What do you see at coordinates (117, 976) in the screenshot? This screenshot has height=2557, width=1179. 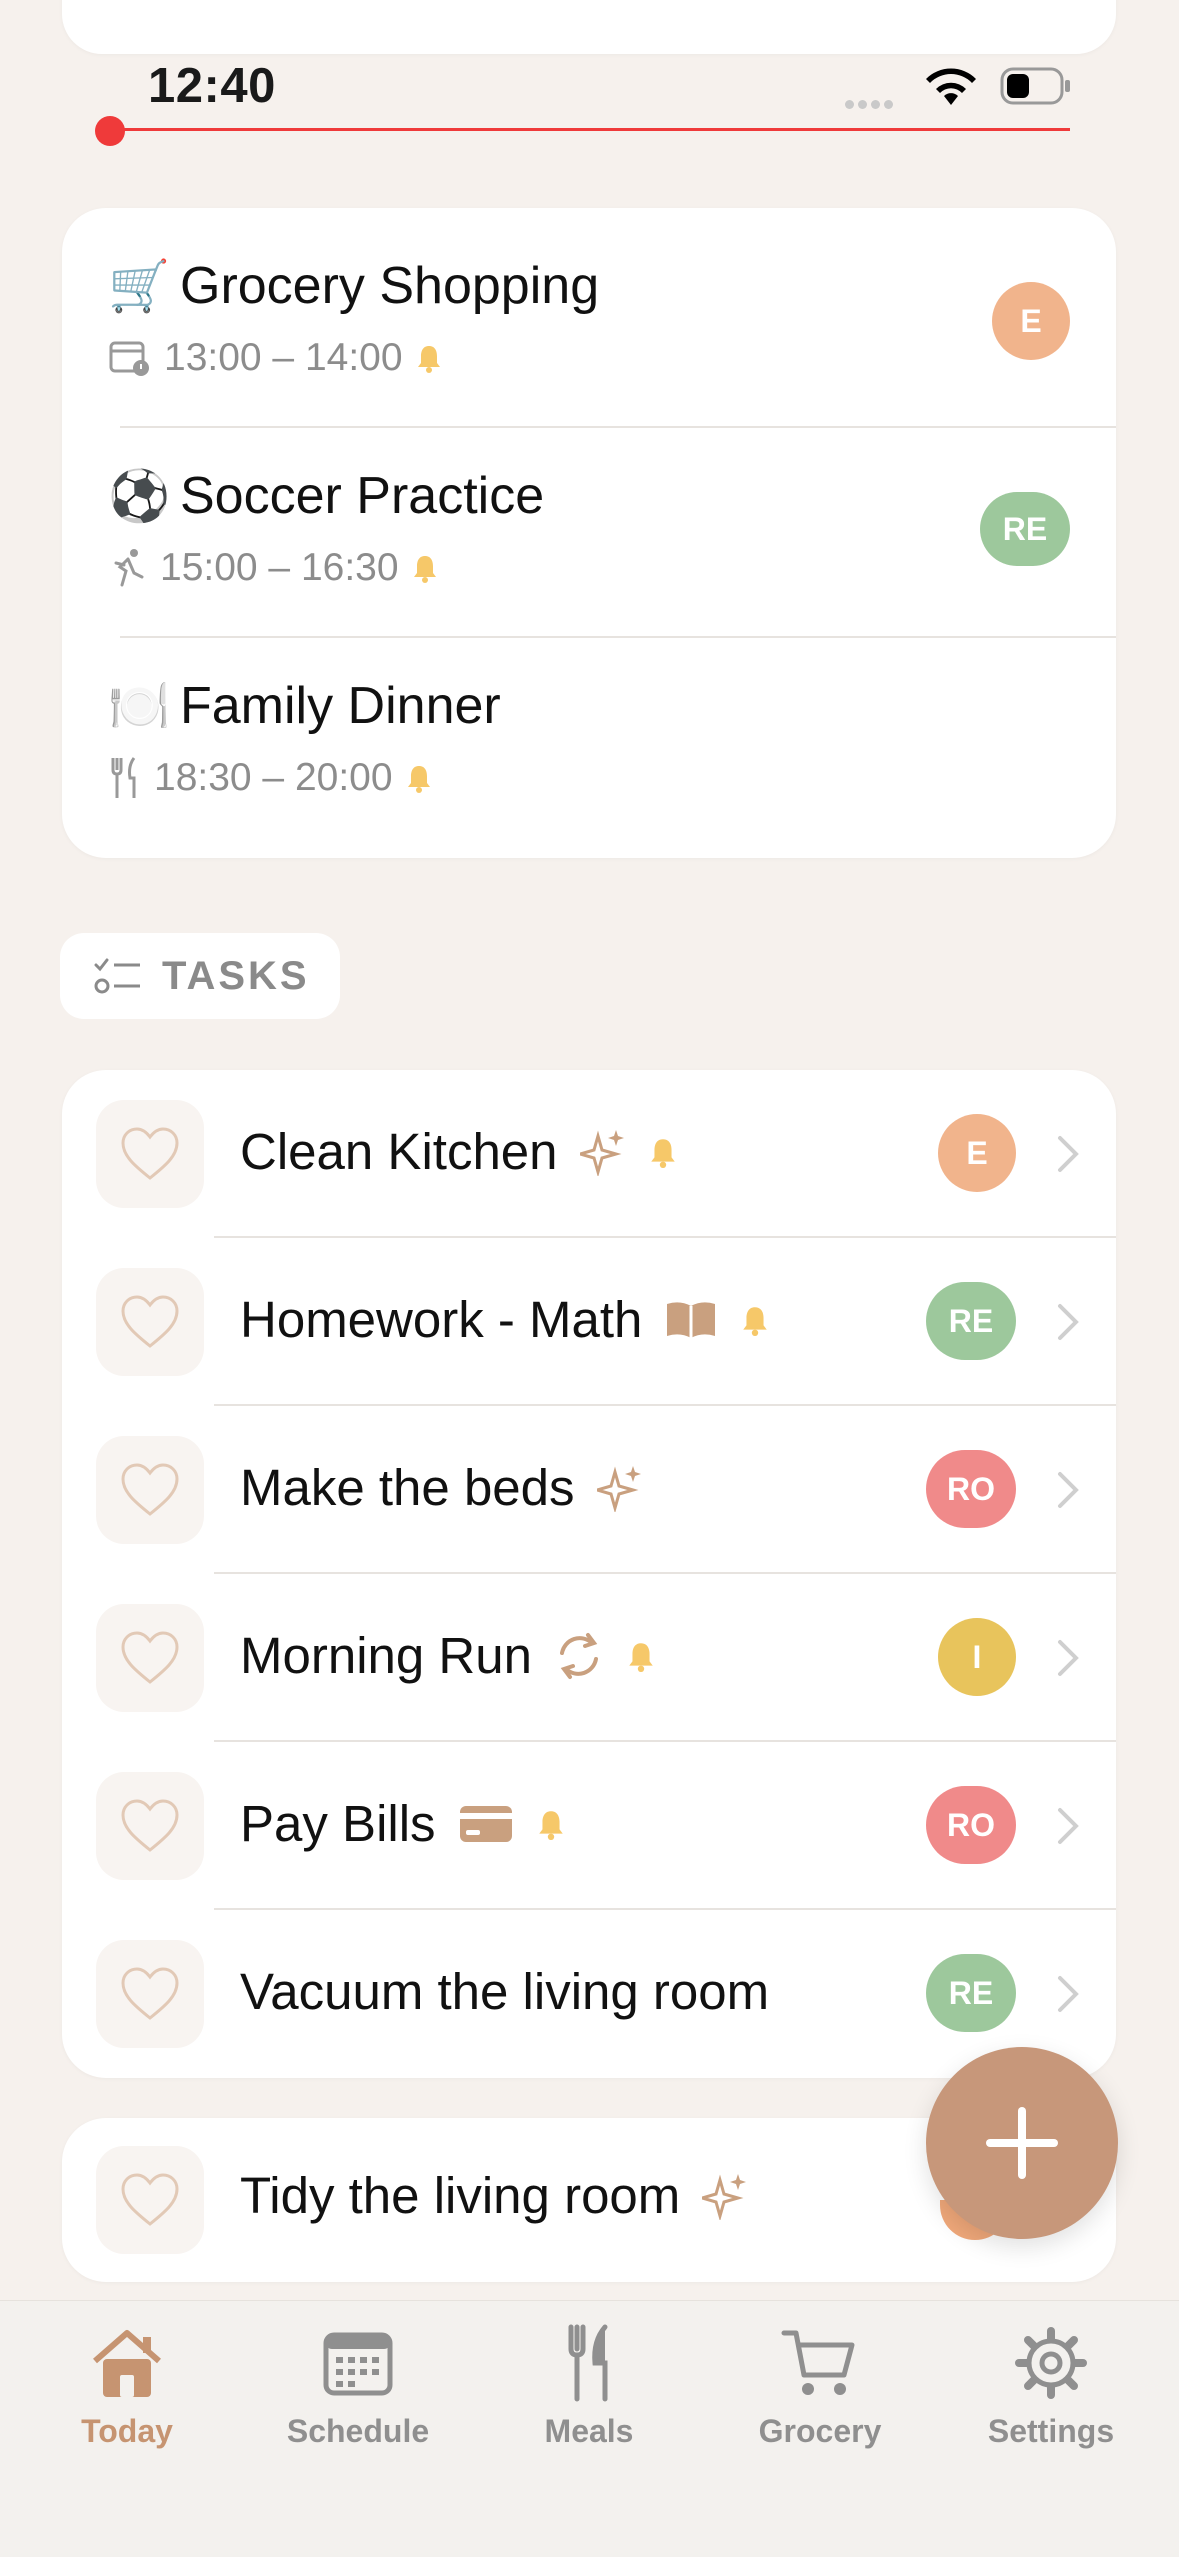 I see `checklist-icon` at bounding box center [117, 976].